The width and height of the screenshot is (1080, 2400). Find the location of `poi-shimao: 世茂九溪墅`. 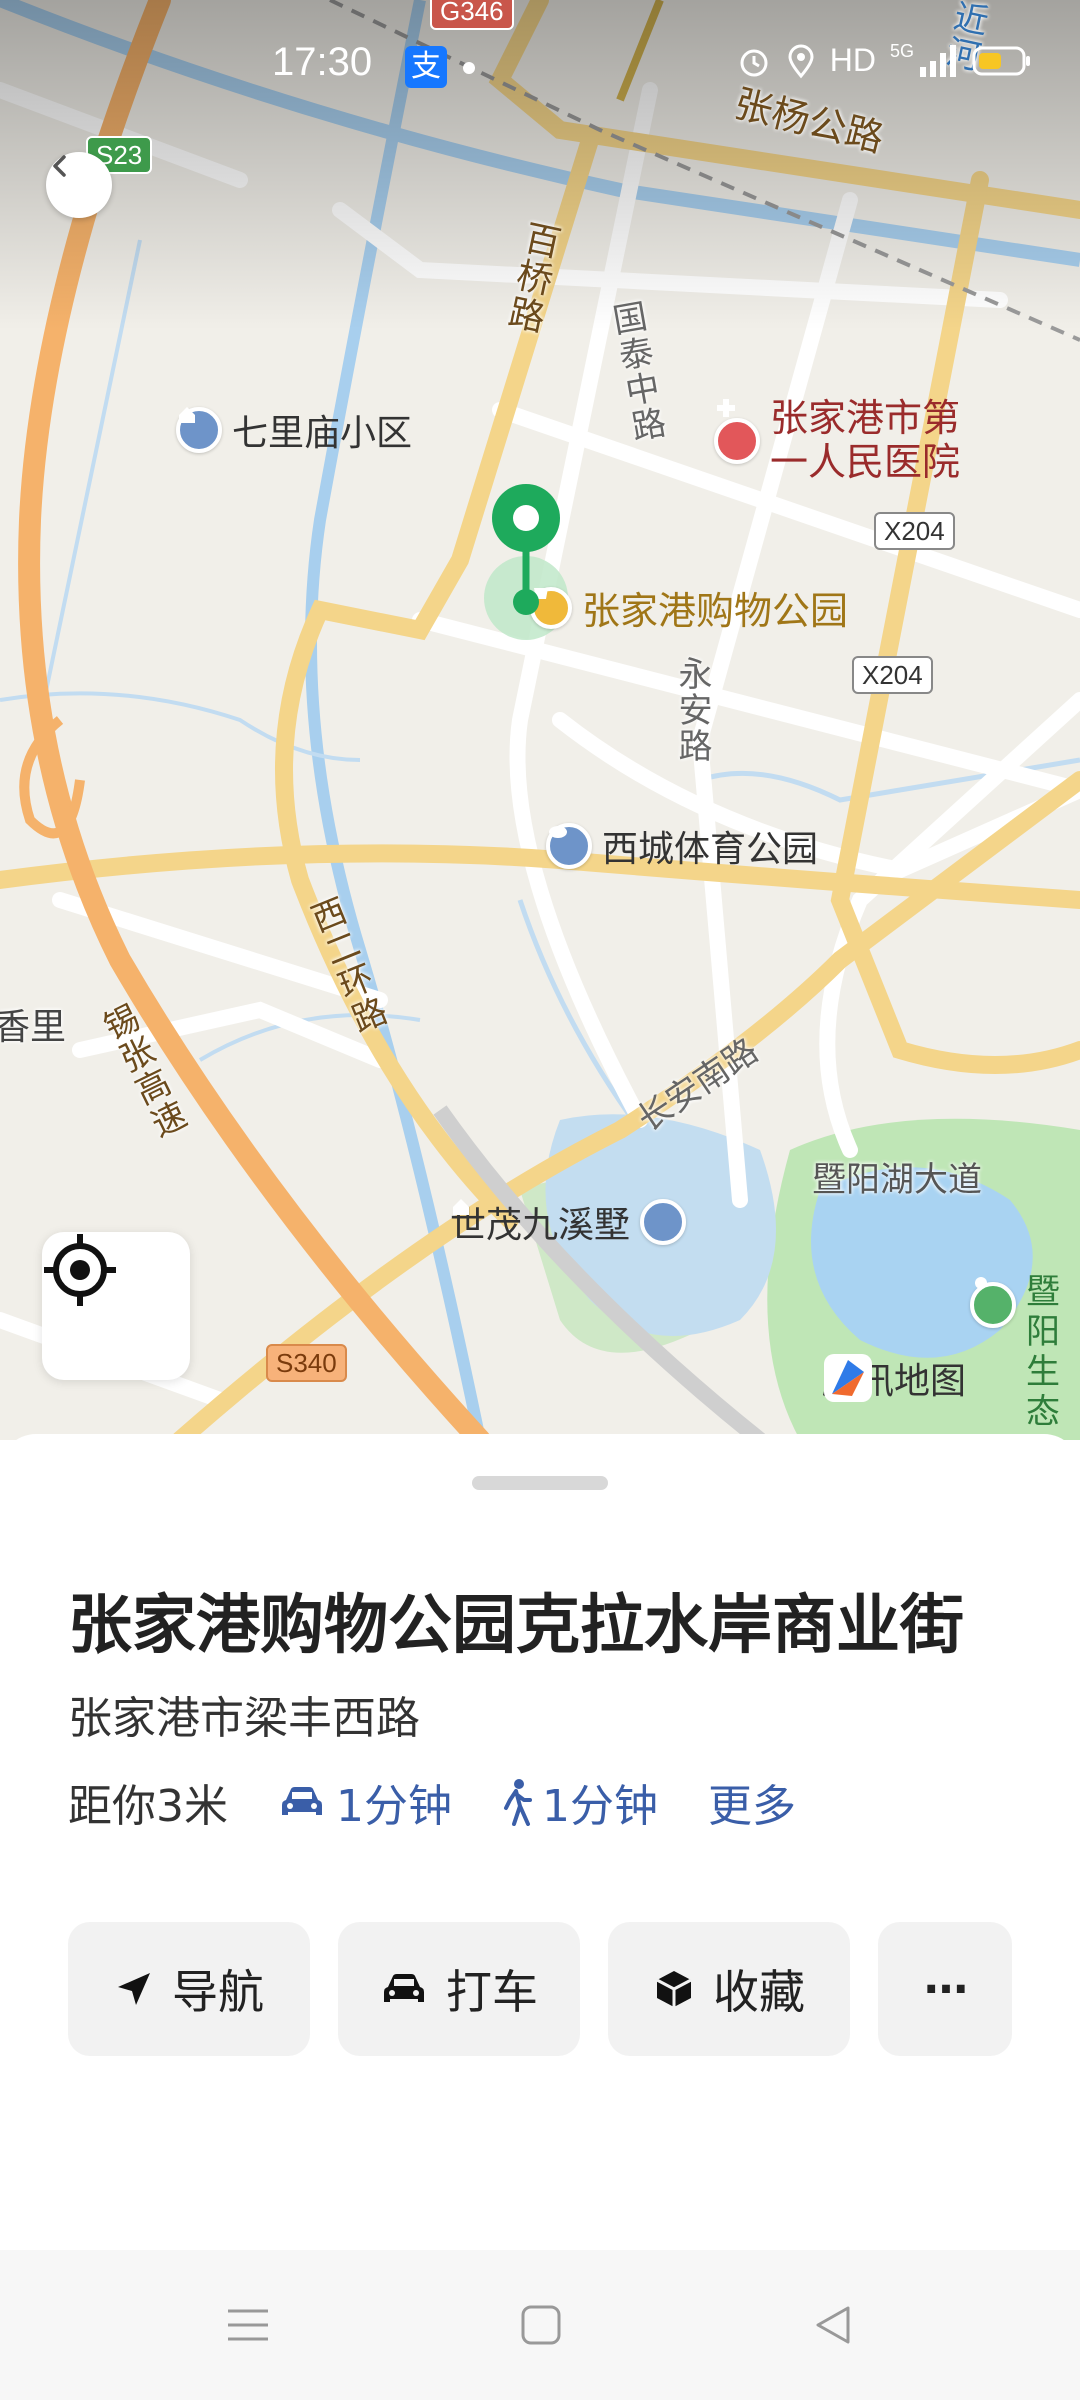

poi-shimao: 世茂九溪墅 is located at coordinates (568, 1222).